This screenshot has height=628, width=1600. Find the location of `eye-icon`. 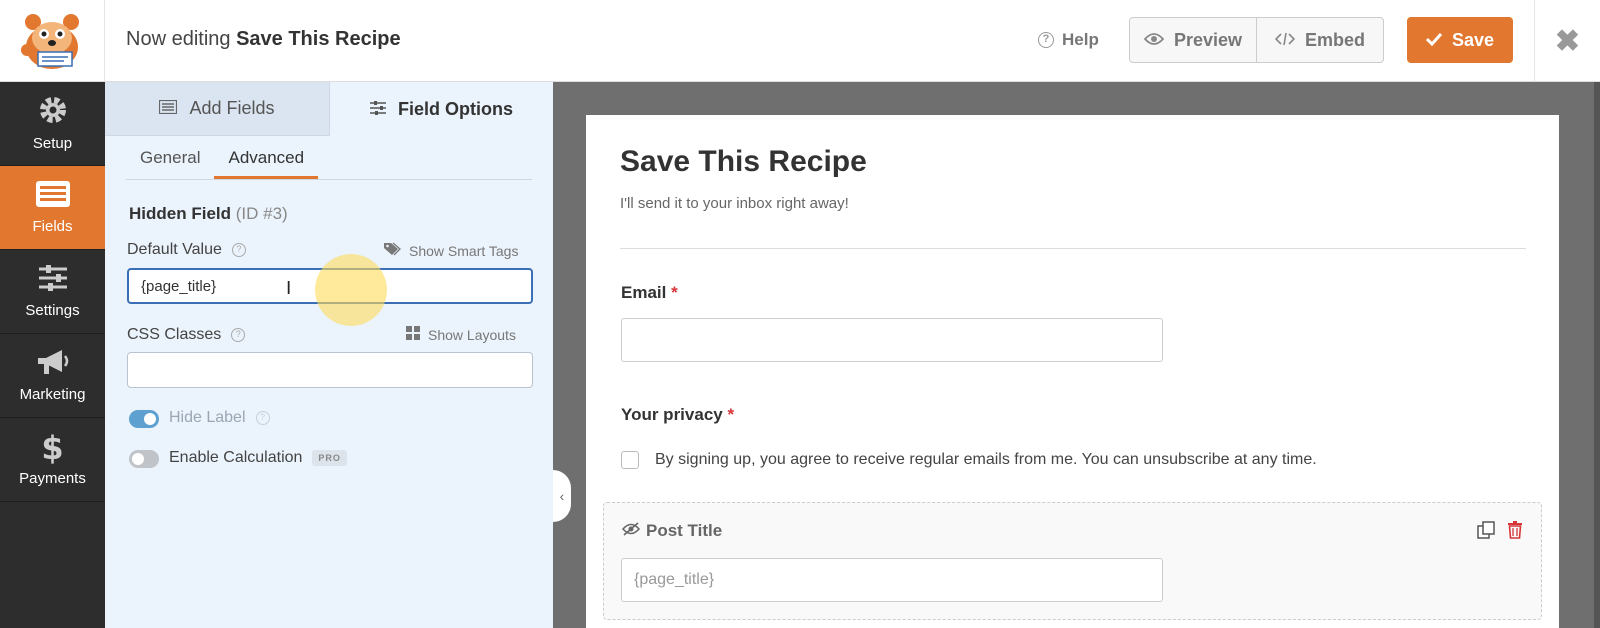

eye-icon is located at coordinates (1154, 40).